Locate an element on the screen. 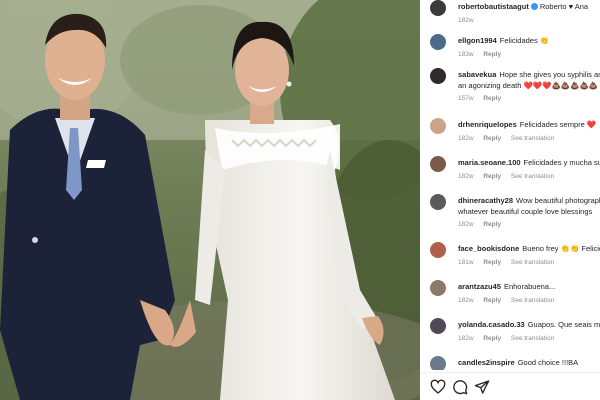 The height and width of the screenshot is (400, 600). comment-text: Bueno frey 👏👏 Felicidades is located at coordinates (561, 248).